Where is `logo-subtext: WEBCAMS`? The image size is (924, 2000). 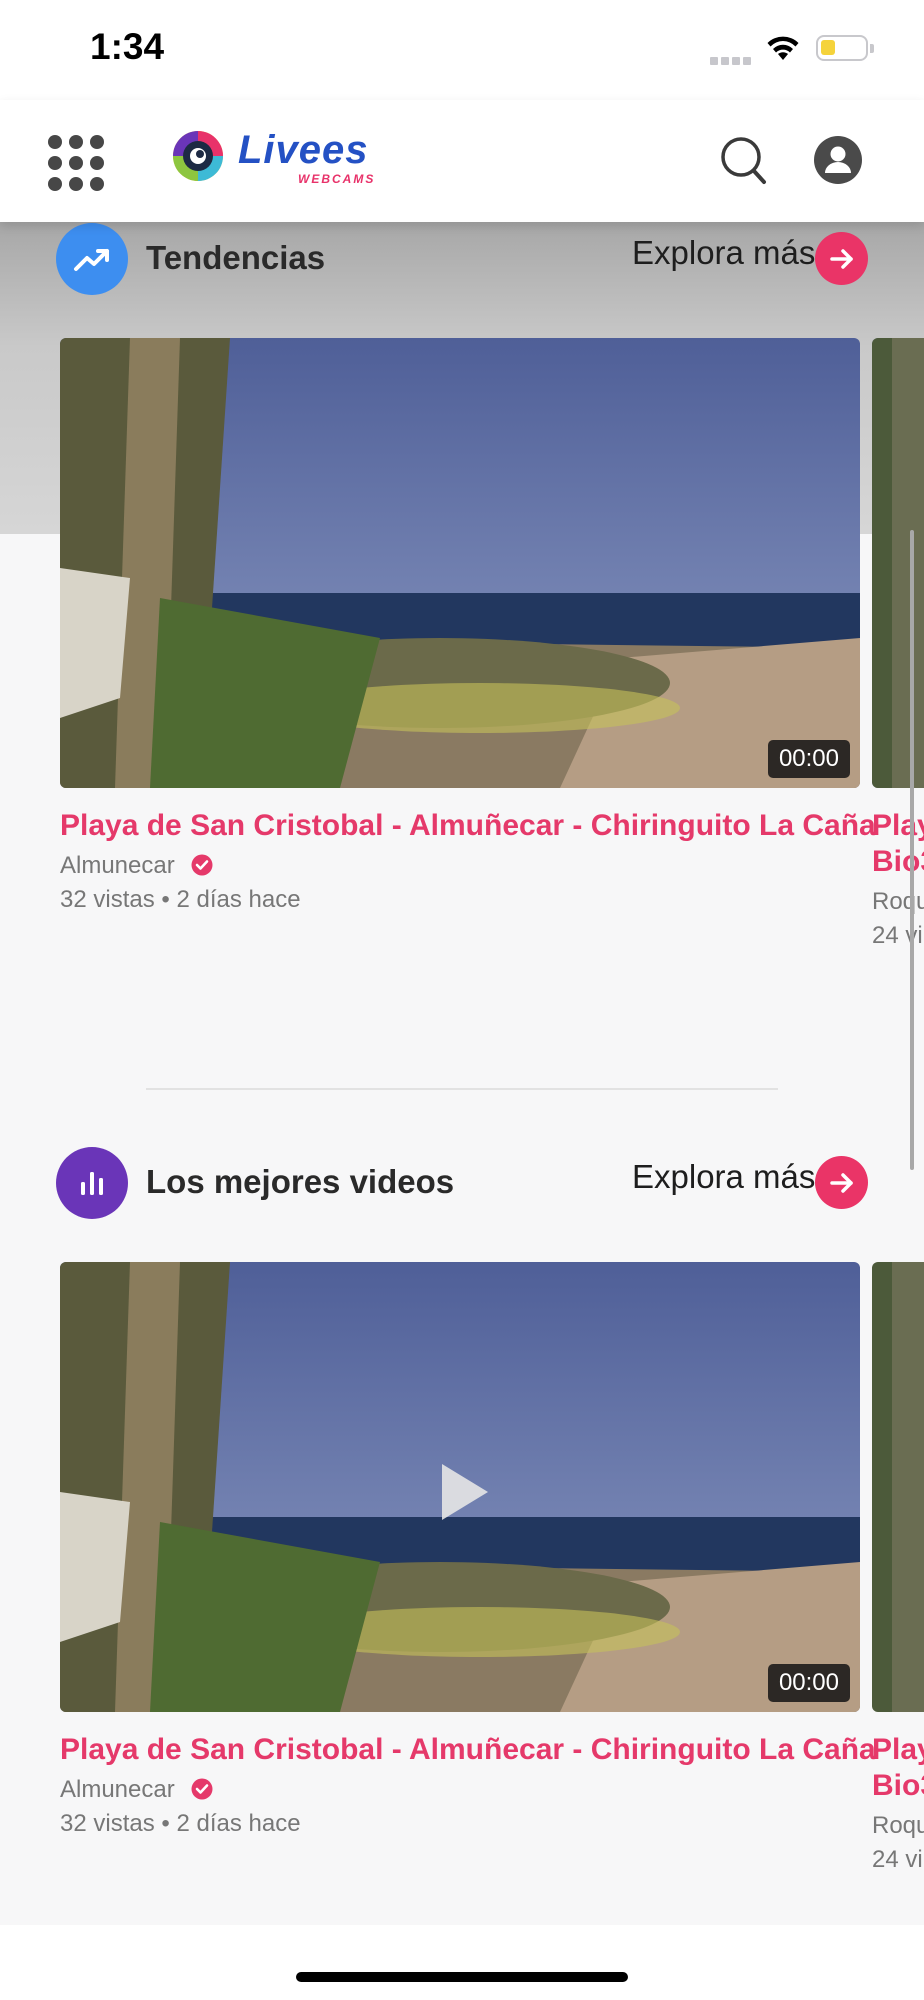 logo-subtext: WEBCAMS is located at coordinates (337, 179).